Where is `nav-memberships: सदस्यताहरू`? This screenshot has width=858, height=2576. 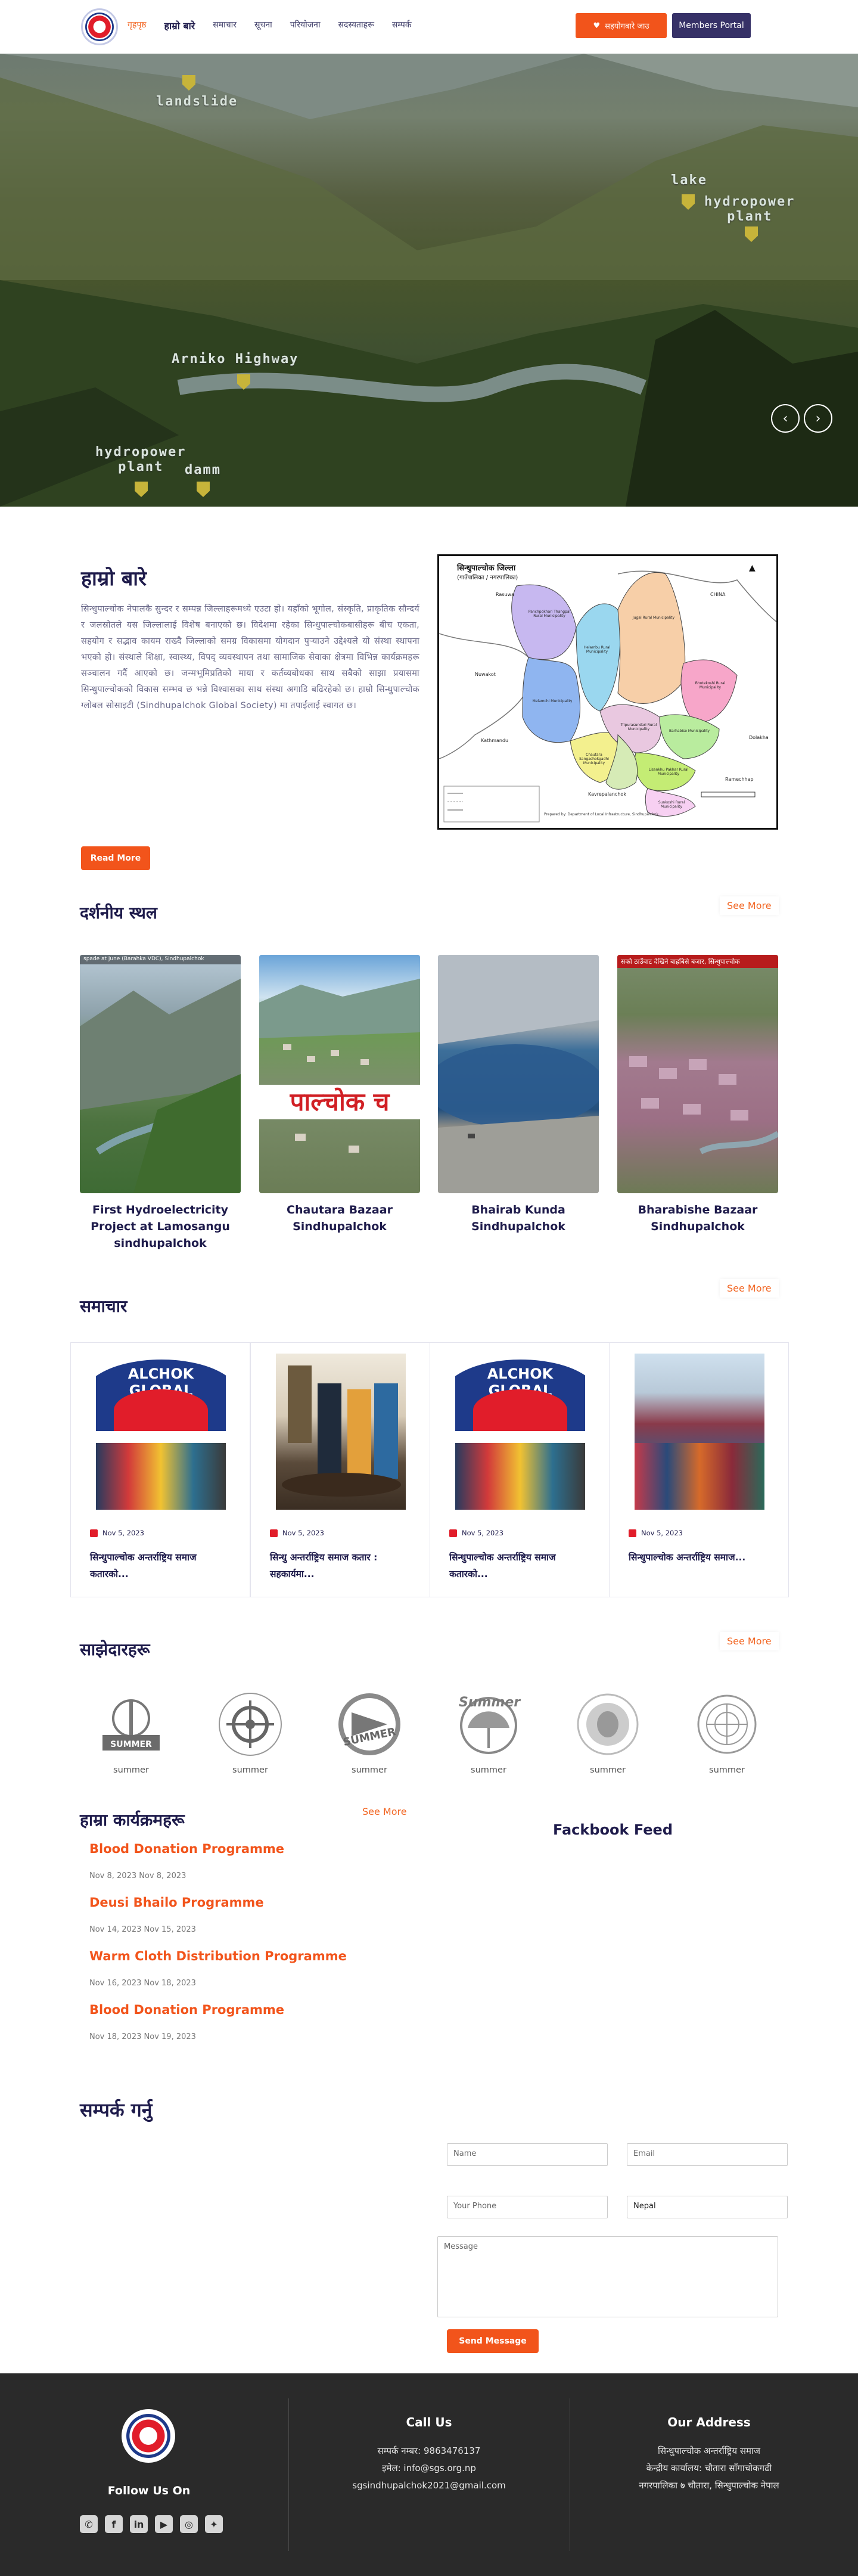
nav-memberships: सदस्यताहरू is located at coordinates (356, 26).